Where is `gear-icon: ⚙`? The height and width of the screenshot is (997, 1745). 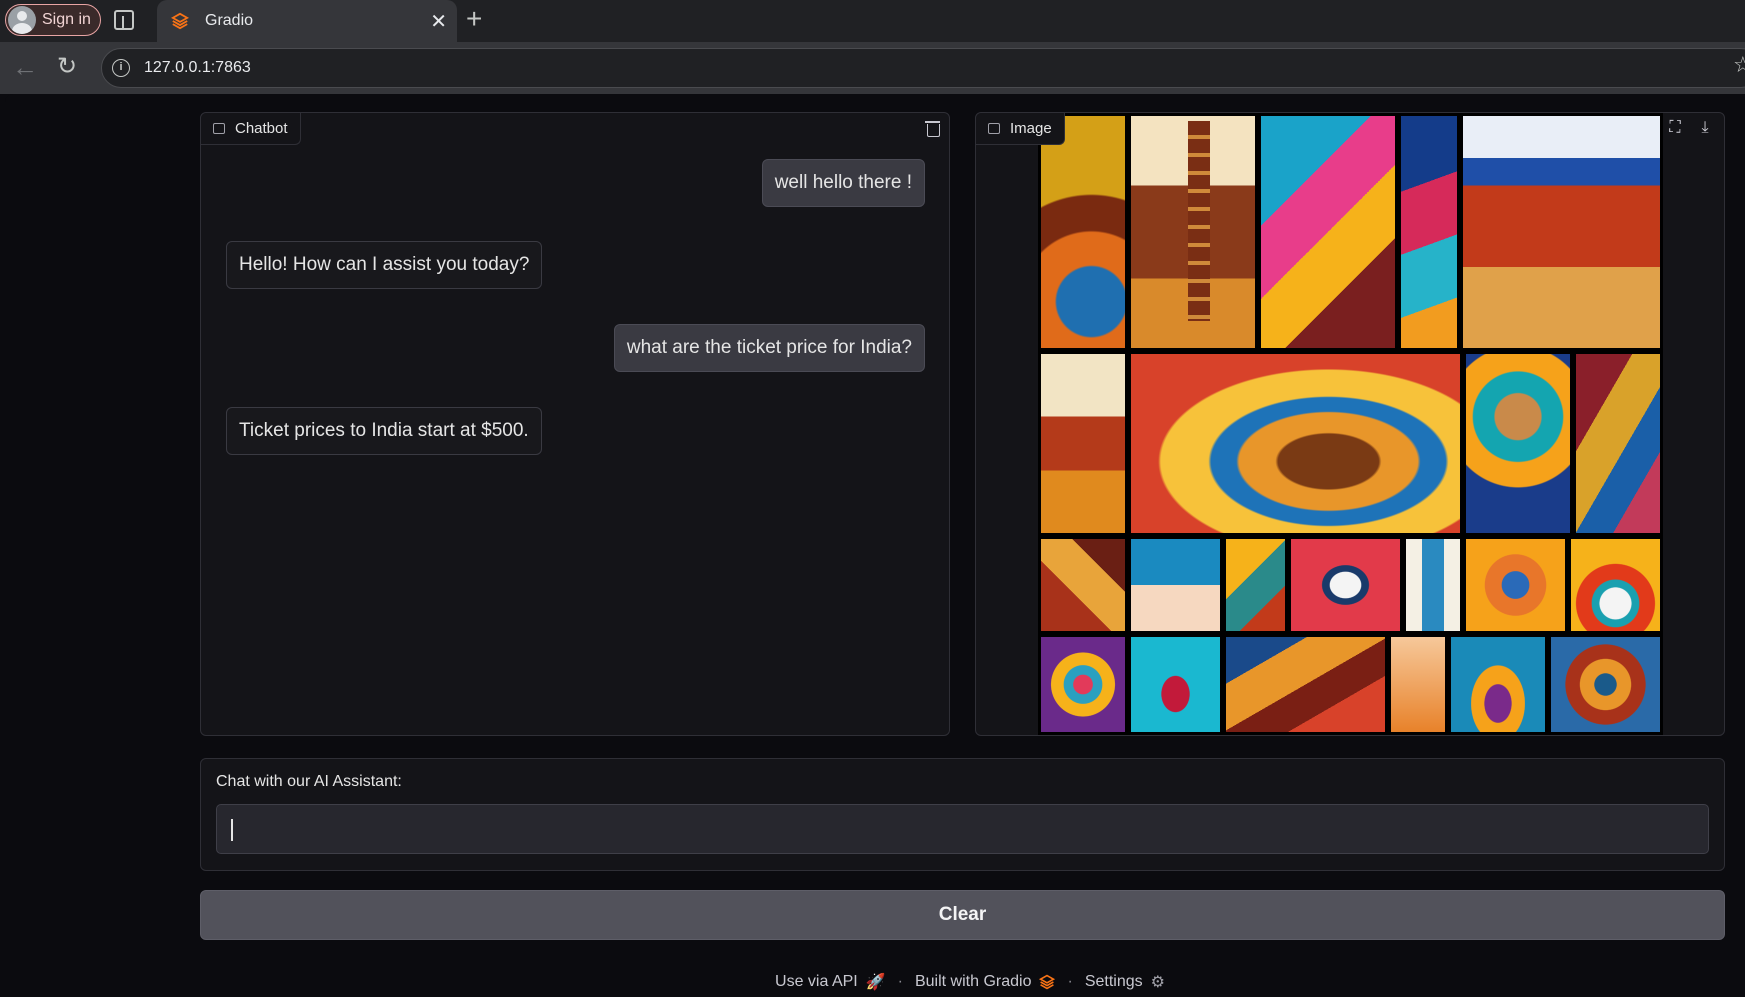 gear-icon: ⚙ is located at coordinates (1157, 982).